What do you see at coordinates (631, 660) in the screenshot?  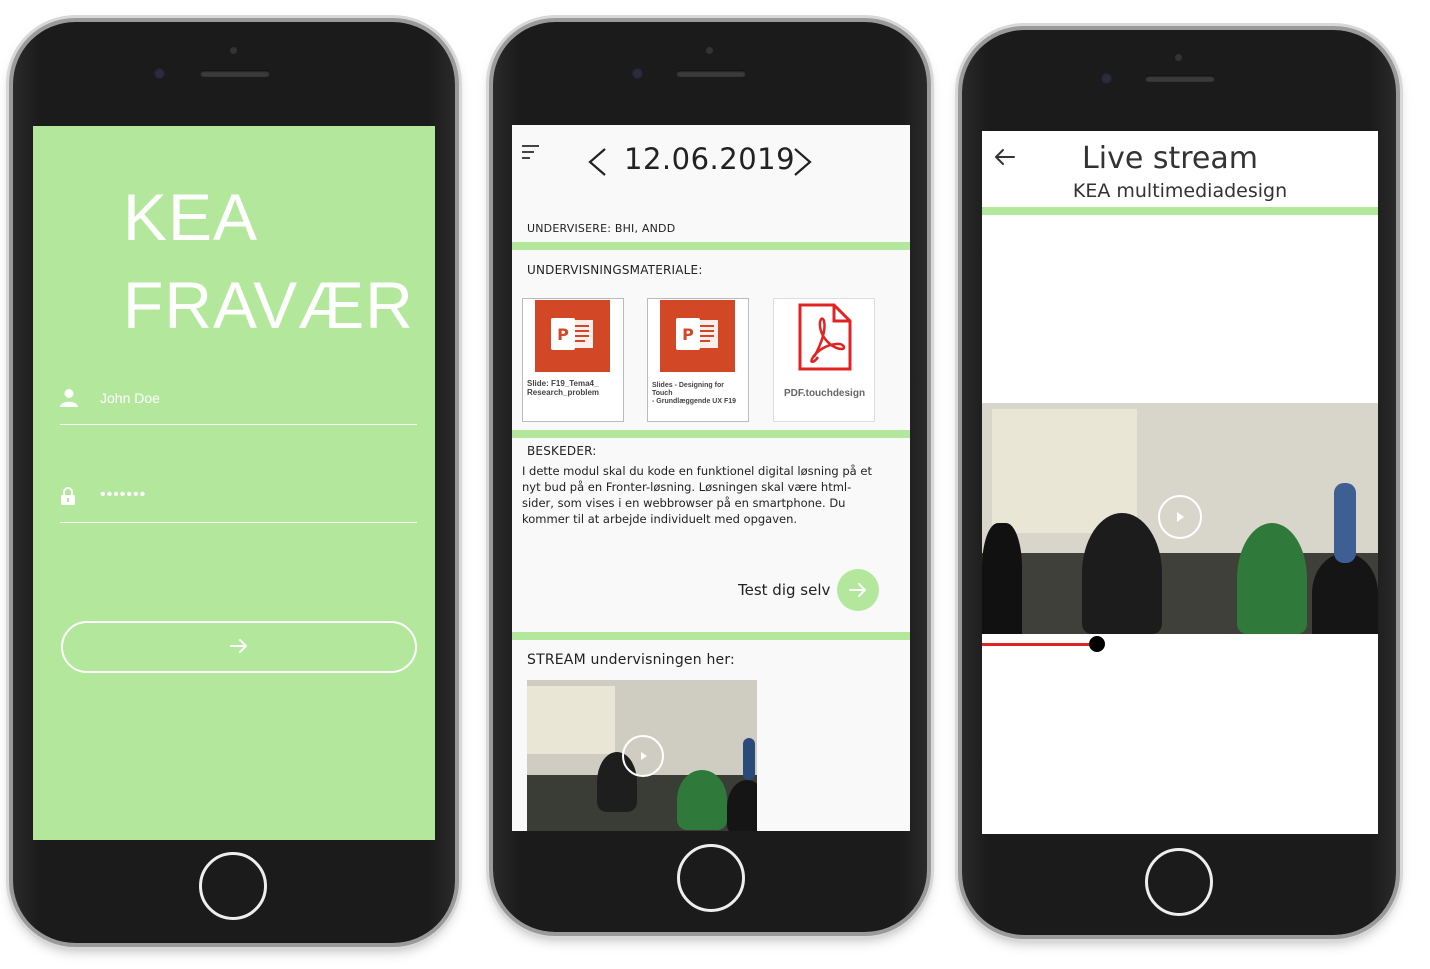 I see `stream-label: STREAM undervisningen her:` at bounding box center [631, 660].